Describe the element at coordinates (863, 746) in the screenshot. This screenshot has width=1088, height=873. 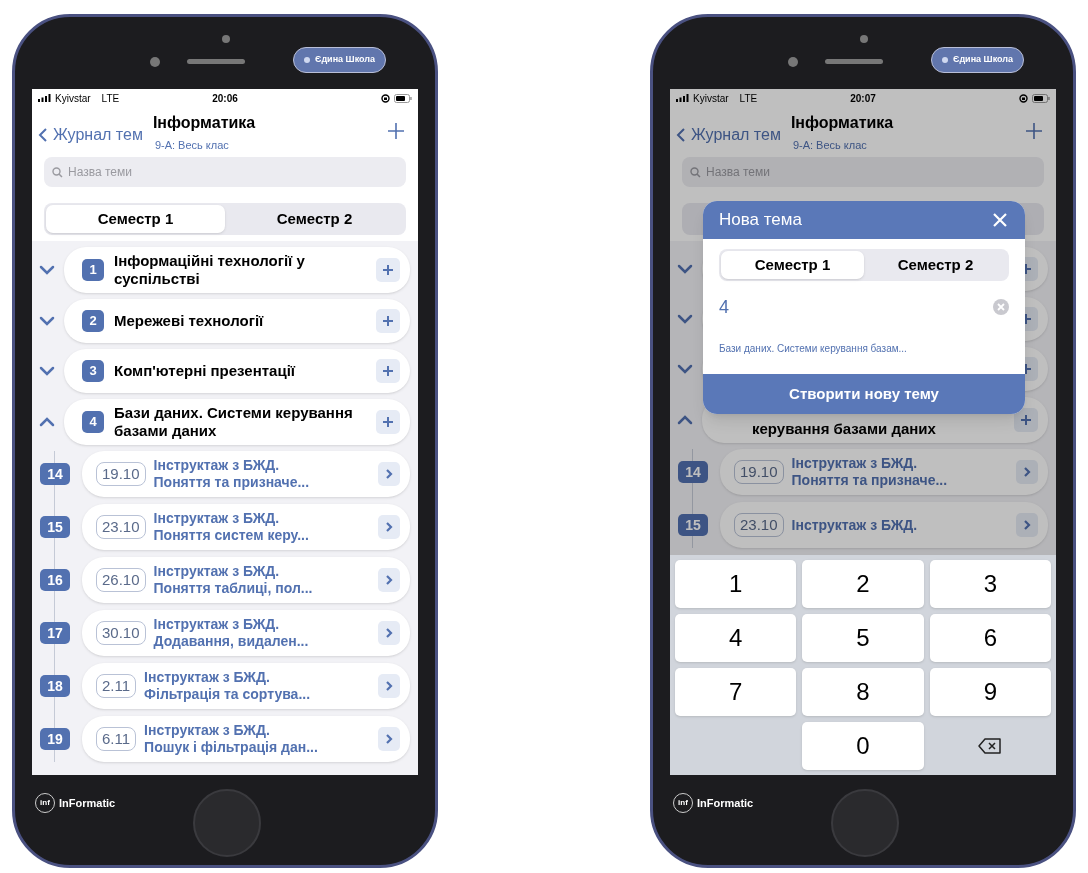
I see `digit-key: 0` at that location.